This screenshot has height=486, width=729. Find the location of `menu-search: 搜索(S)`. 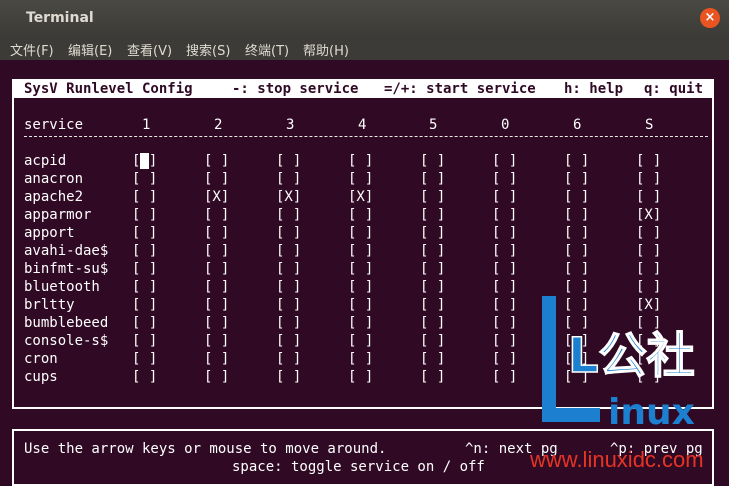

menu-search: 搜索(S) is located at coordinates (208, 49).